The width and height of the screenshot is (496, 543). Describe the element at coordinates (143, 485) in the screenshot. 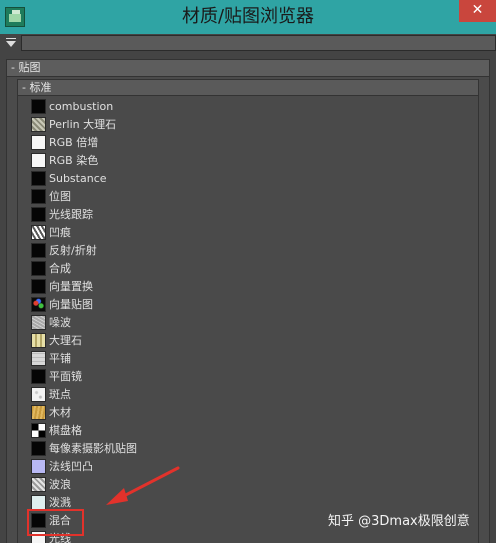

I see `annotation-arrow` at that location.